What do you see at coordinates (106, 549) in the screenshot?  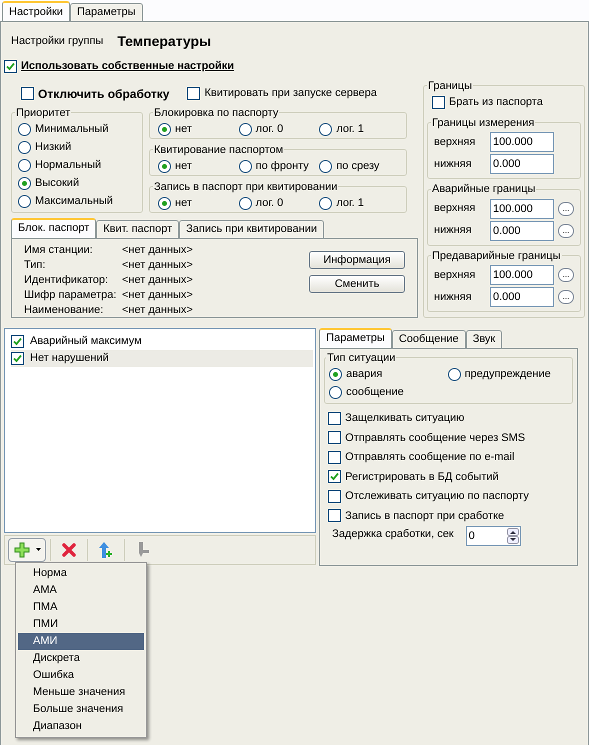 I see `arrow-up-plus-icon` at bounding box center [106, 549].